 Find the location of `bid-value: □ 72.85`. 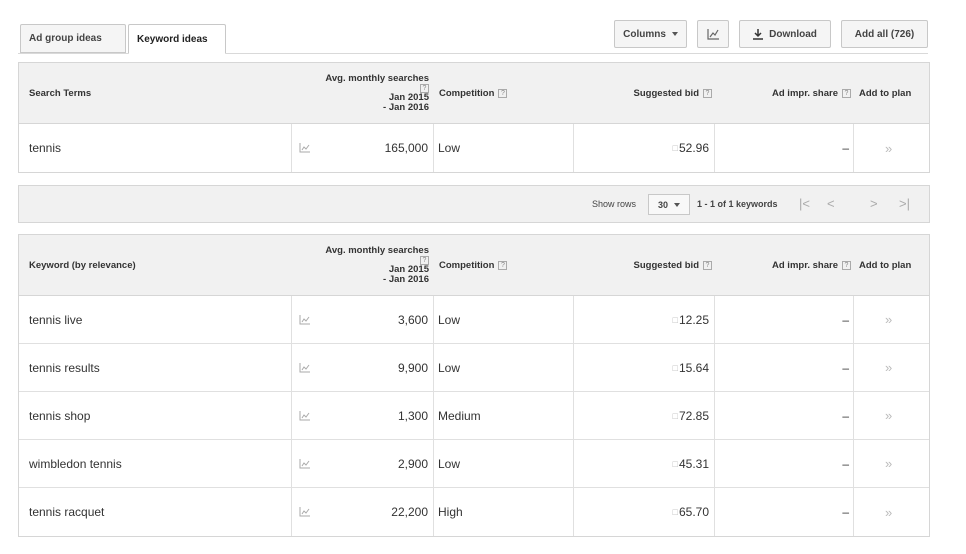

bid-value: □ 72.85 is located at coordinates (664, 415).